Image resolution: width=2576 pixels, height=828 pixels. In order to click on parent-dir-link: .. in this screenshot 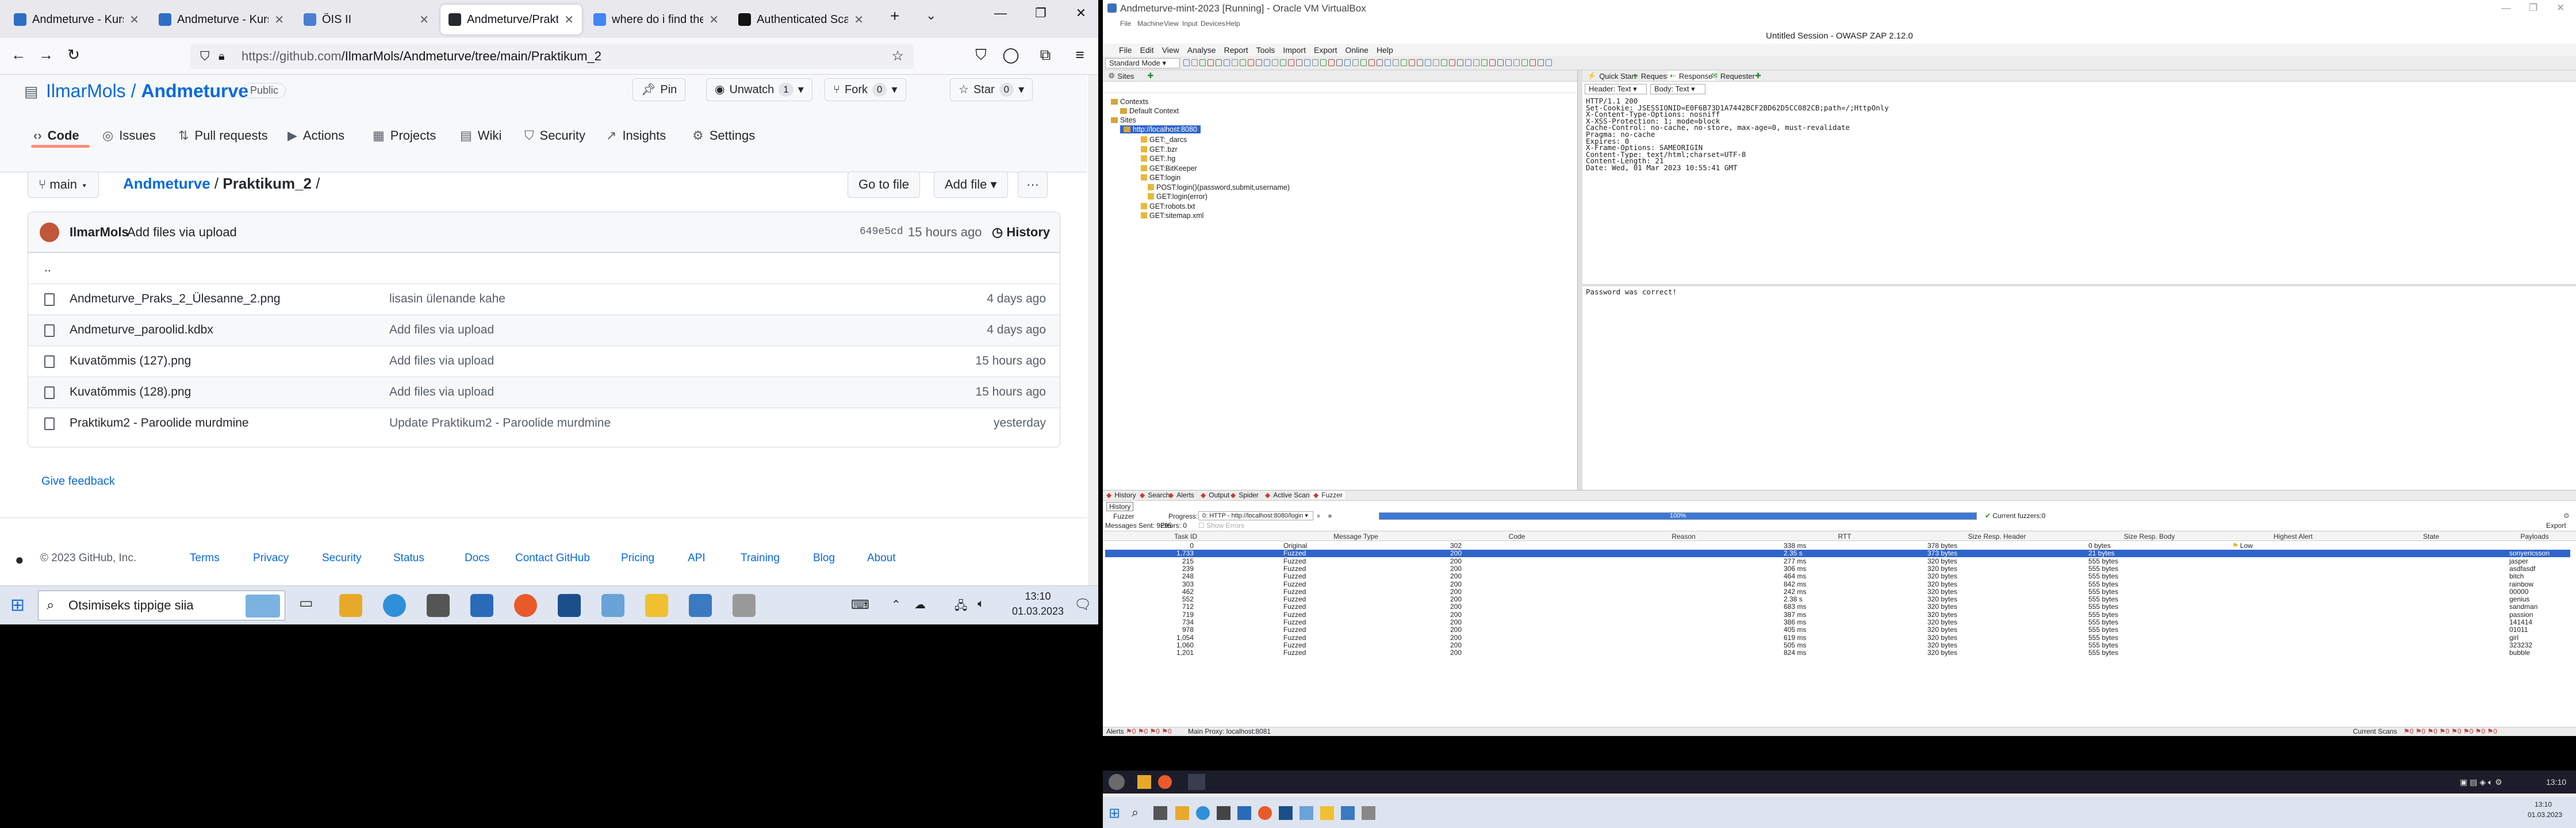, I will do `click(47, 268)`.